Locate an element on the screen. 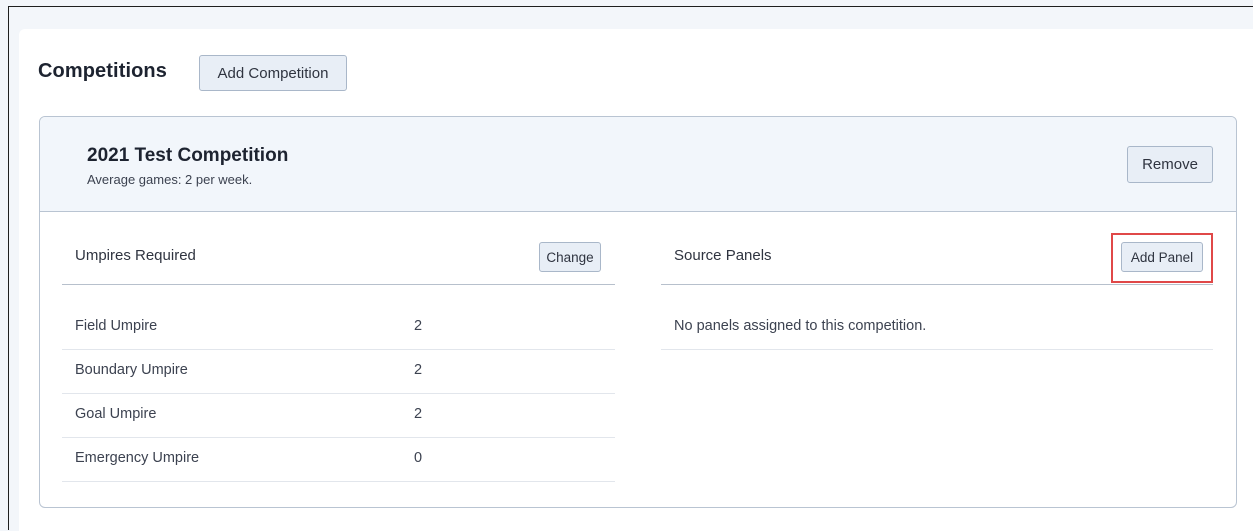 This screenshot has width=1253, height=531. umpire-row: Emergency Umpire 0 is located at coordinates (338, 460).